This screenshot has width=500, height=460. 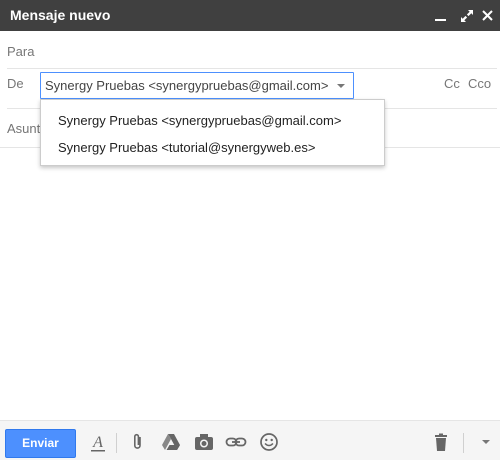 I want to click on from-label: De, so click(x=15, y=83).